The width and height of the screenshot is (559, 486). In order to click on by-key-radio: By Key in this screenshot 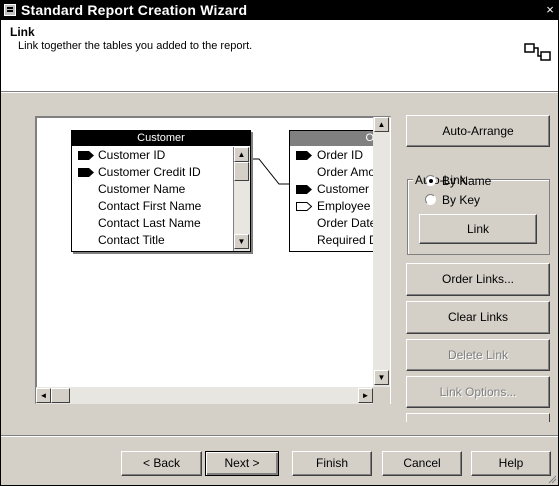, I will do `click(452, 200)`.